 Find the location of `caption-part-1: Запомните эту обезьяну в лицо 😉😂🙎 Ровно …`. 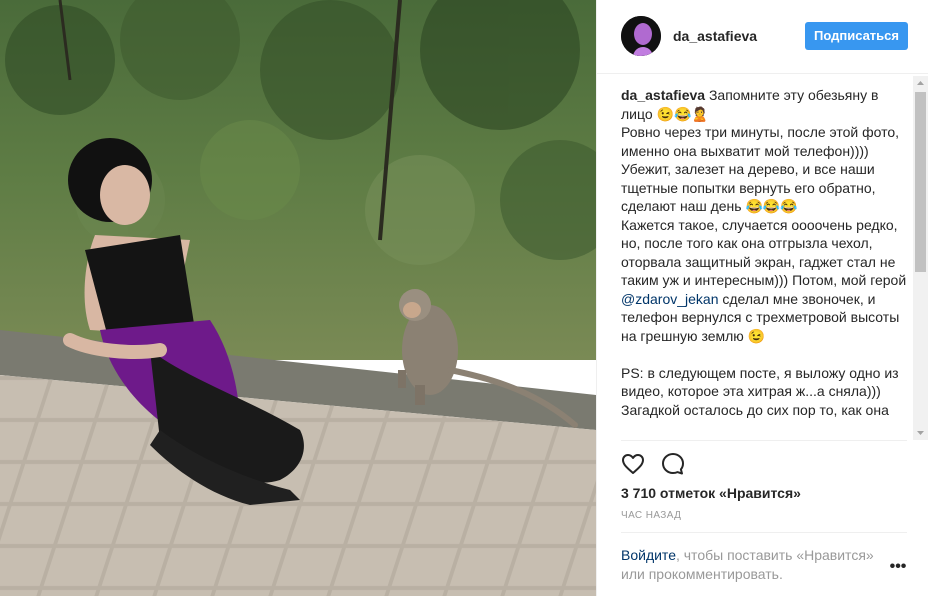

caption-part-1: Запомните эту обезьяну в лицо 😉😂🙎 Ровно … is located at coordinates (764, 187).